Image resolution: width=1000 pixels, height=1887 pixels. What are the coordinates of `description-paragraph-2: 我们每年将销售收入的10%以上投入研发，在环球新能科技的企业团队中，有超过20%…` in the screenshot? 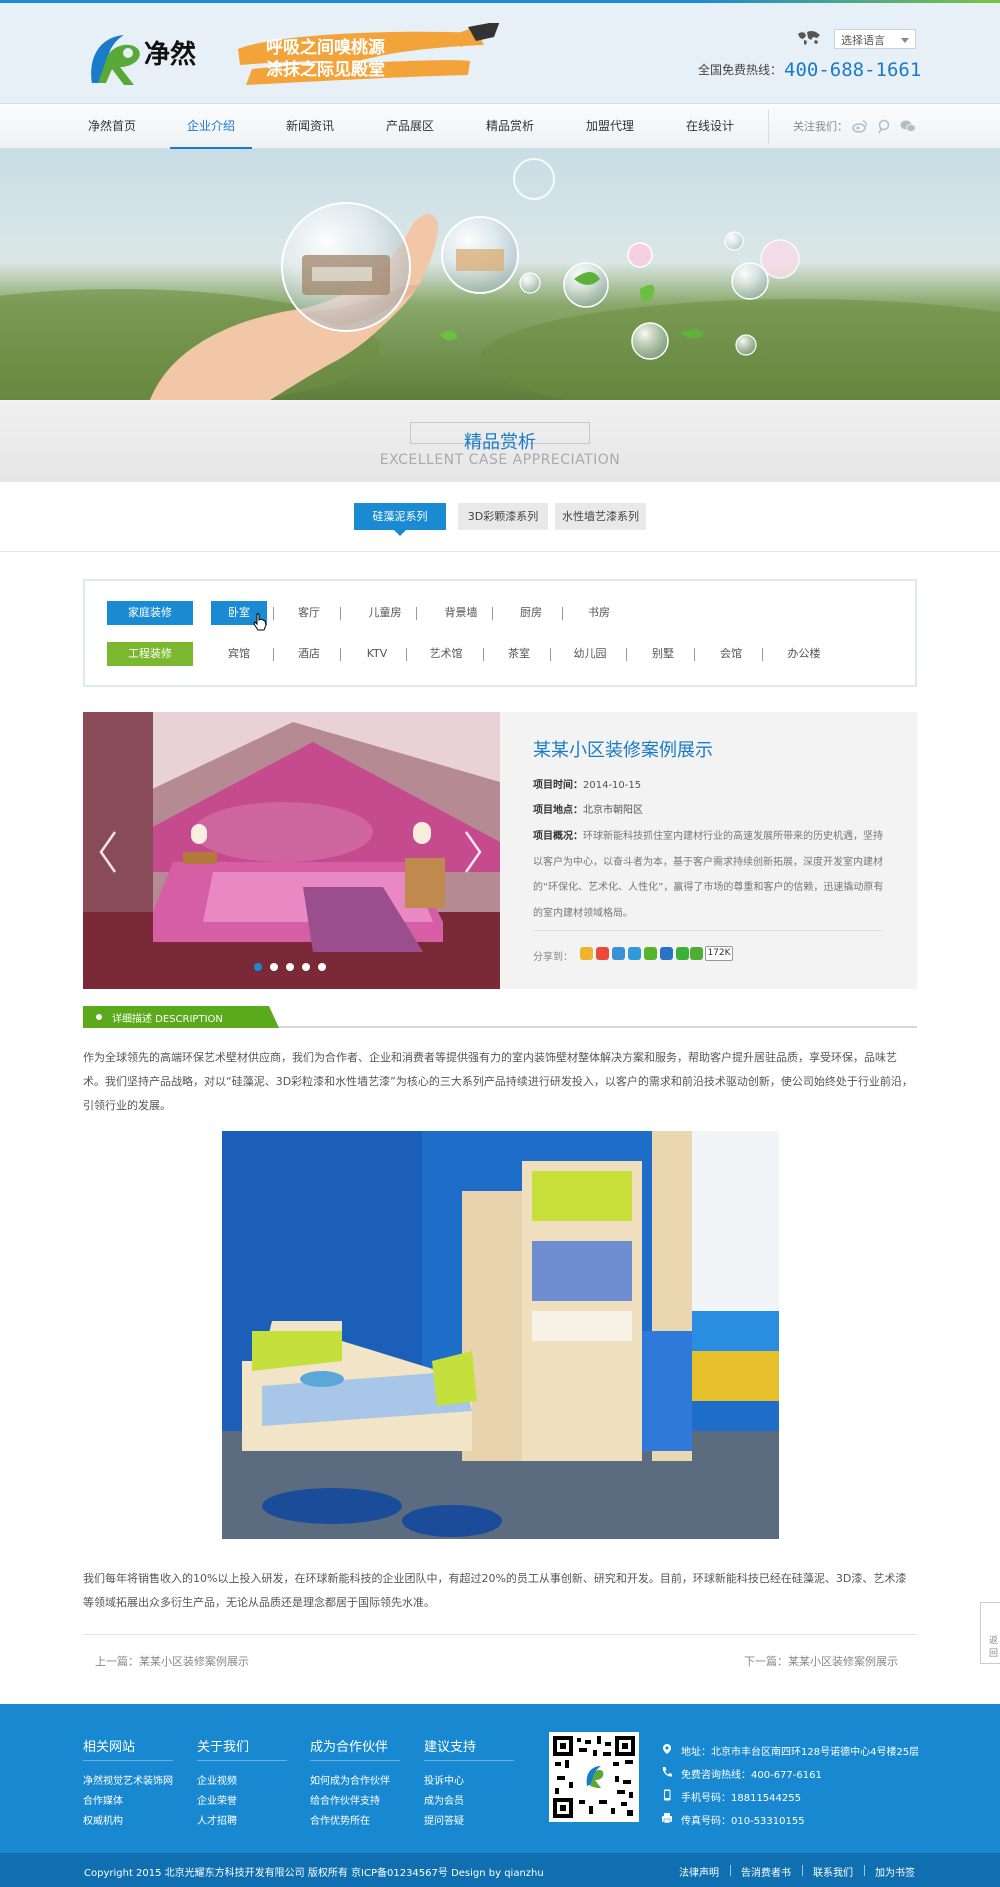 It's located at (495, 1590).